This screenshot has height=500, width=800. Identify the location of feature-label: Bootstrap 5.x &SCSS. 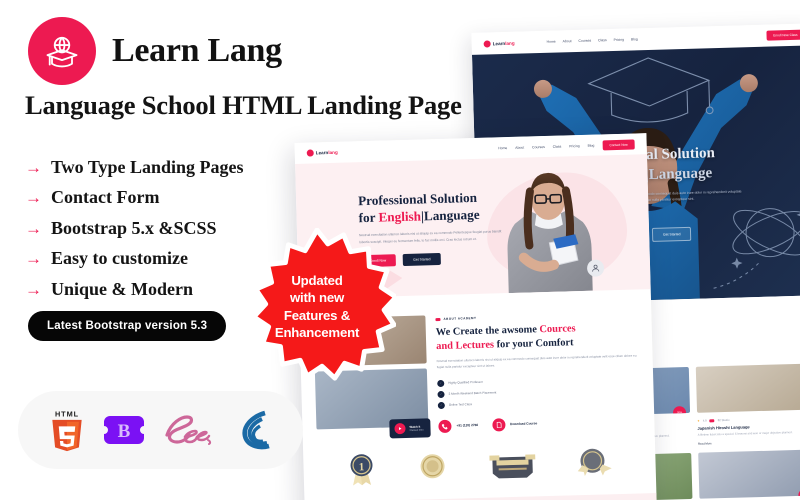
(134, 227).